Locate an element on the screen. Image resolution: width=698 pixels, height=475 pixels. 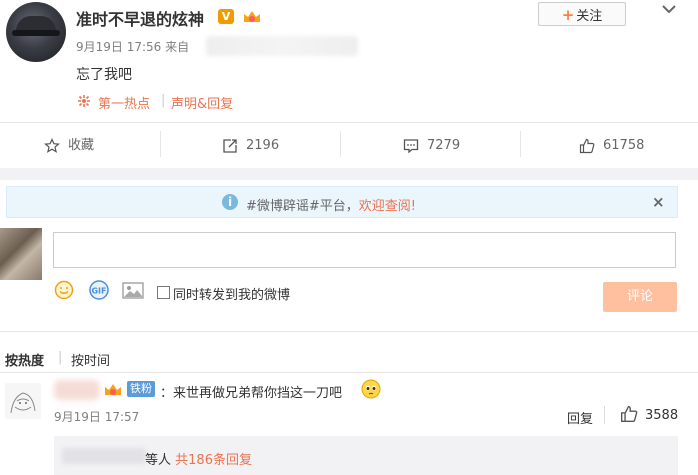
post-timestamp: 9月19日 17:56 来自 is located at coordinates (133, 47).